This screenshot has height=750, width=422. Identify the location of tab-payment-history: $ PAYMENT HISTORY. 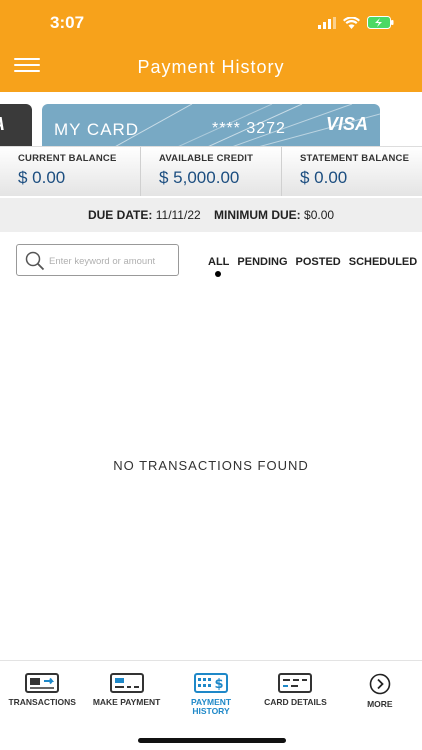
(211, 705).